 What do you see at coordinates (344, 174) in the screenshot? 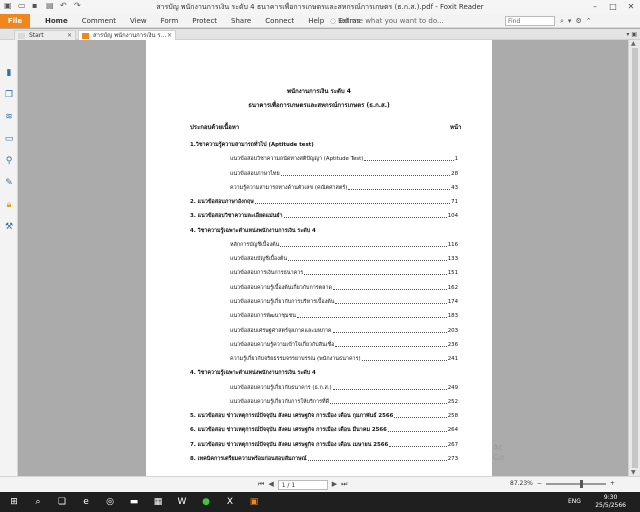
I see `toc-row: แนวข้อสอบภาษาไทย 28` at bounding box center [344, 174].